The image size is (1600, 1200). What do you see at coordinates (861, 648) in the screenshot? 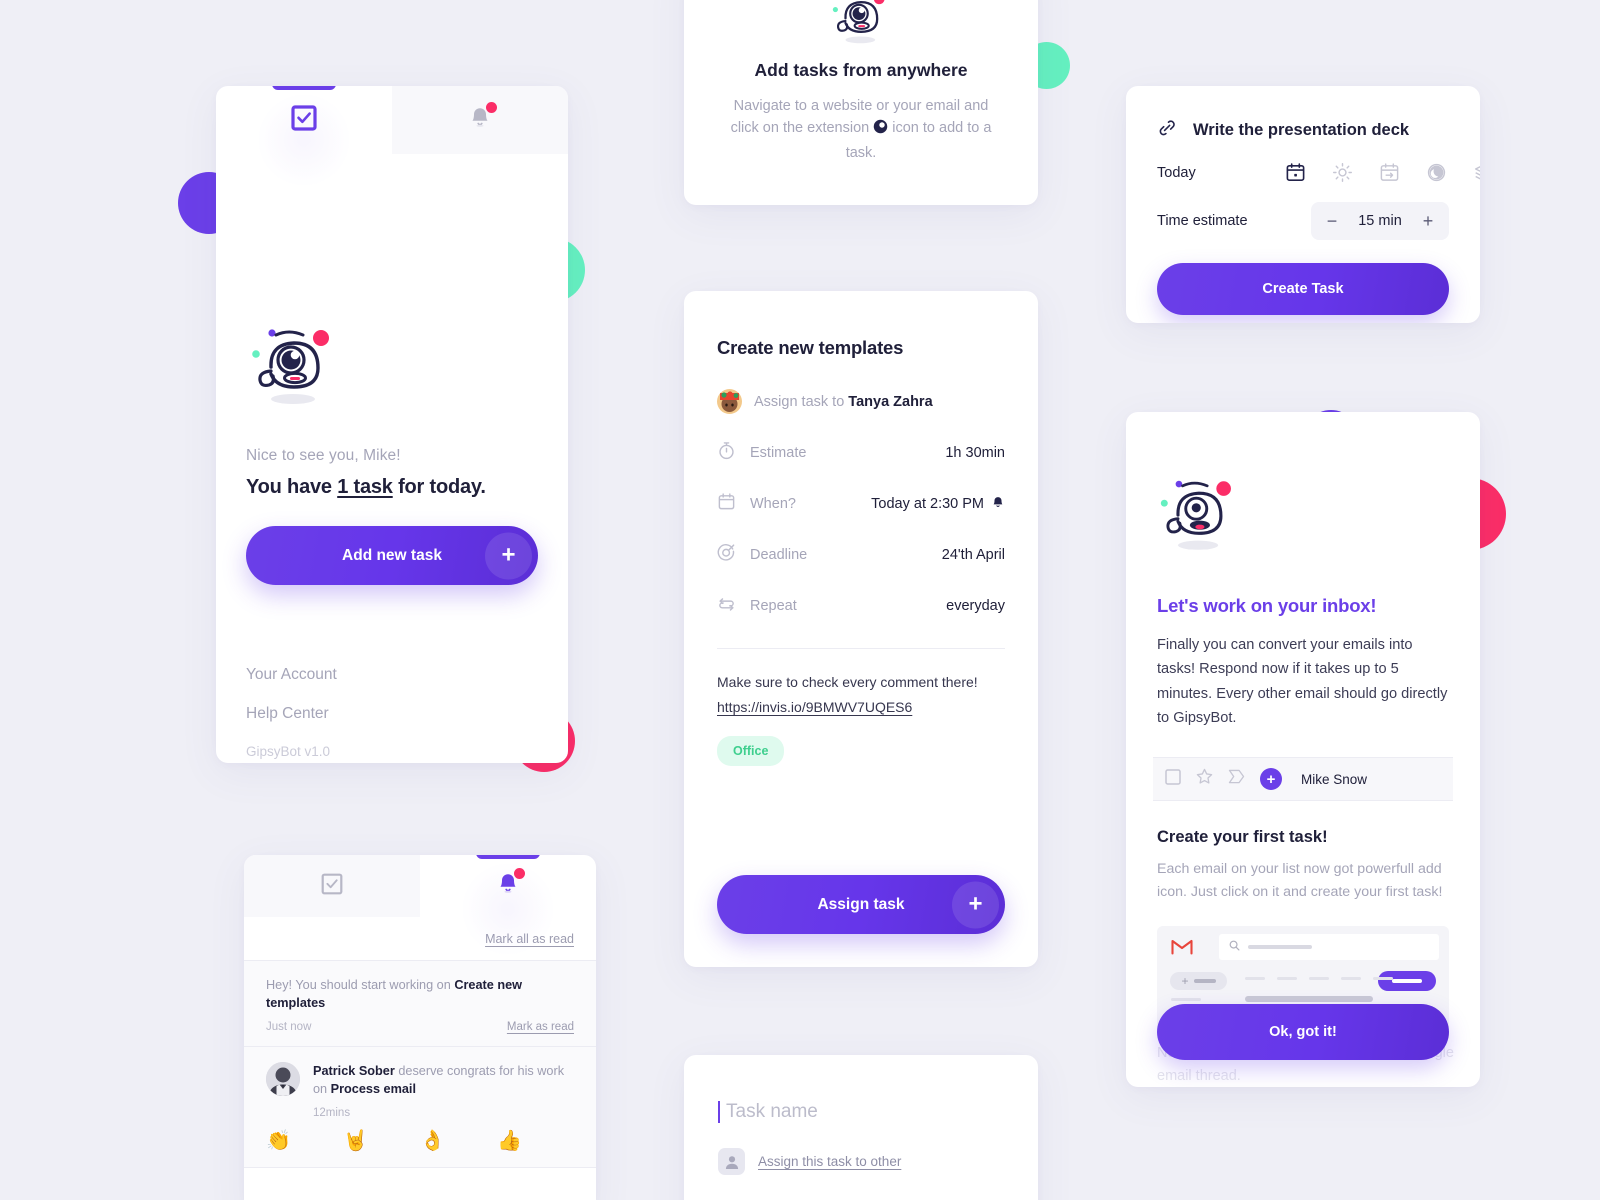
I see `divider` at bounding box center [861, 648].